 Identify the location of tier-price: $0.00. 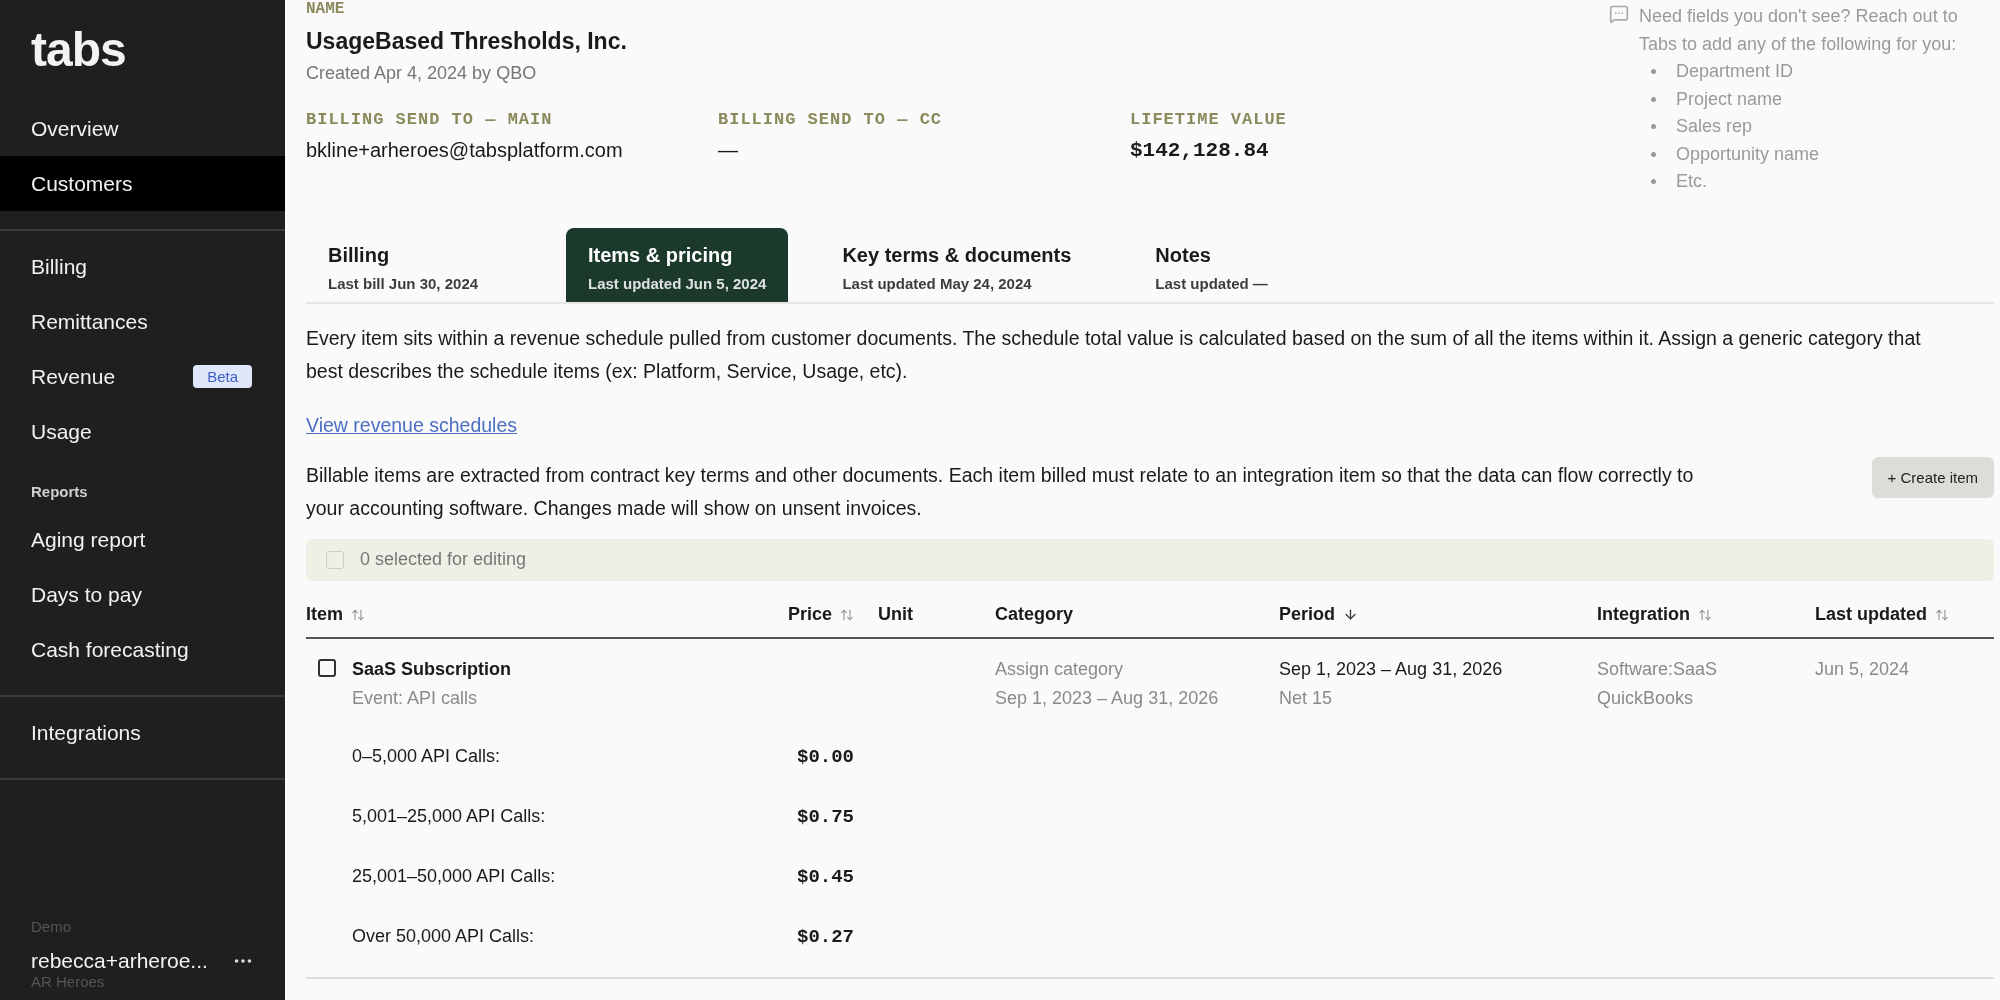
(825, 756).